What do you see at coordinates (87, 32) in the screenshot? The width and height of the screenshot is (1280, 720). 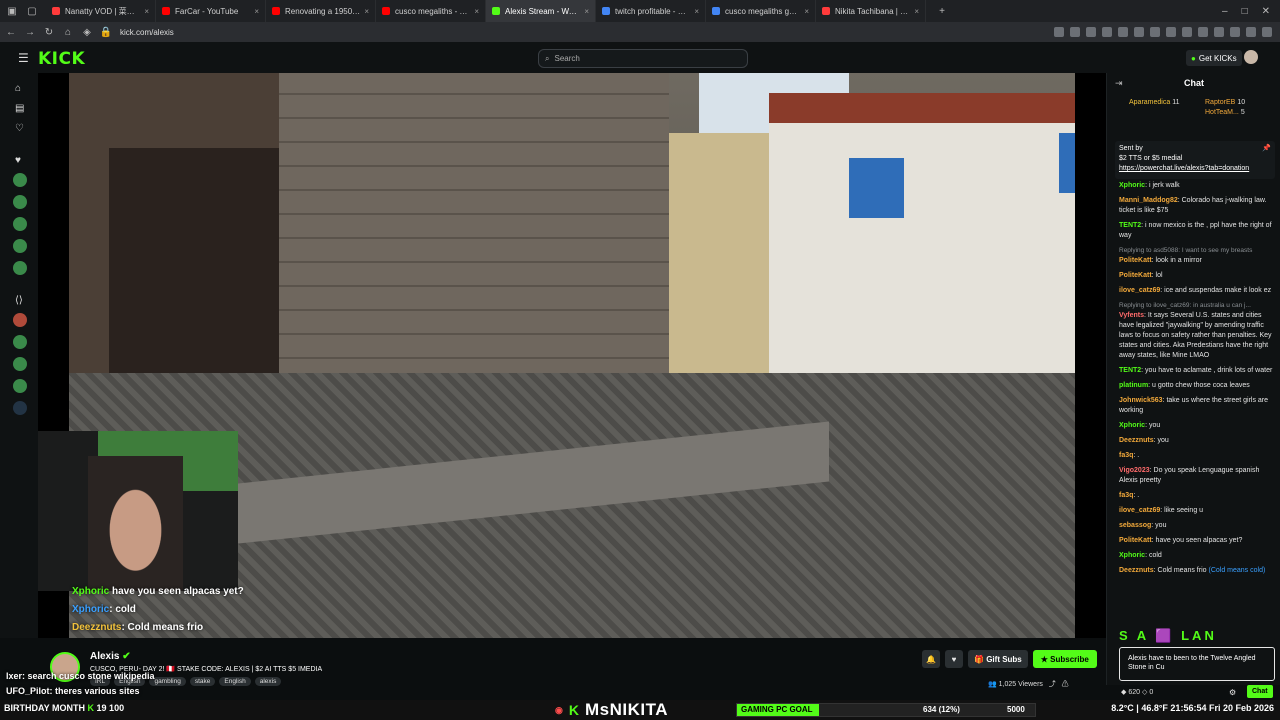 I see `shield-icon: ◈` at bounding box center [87, 32].